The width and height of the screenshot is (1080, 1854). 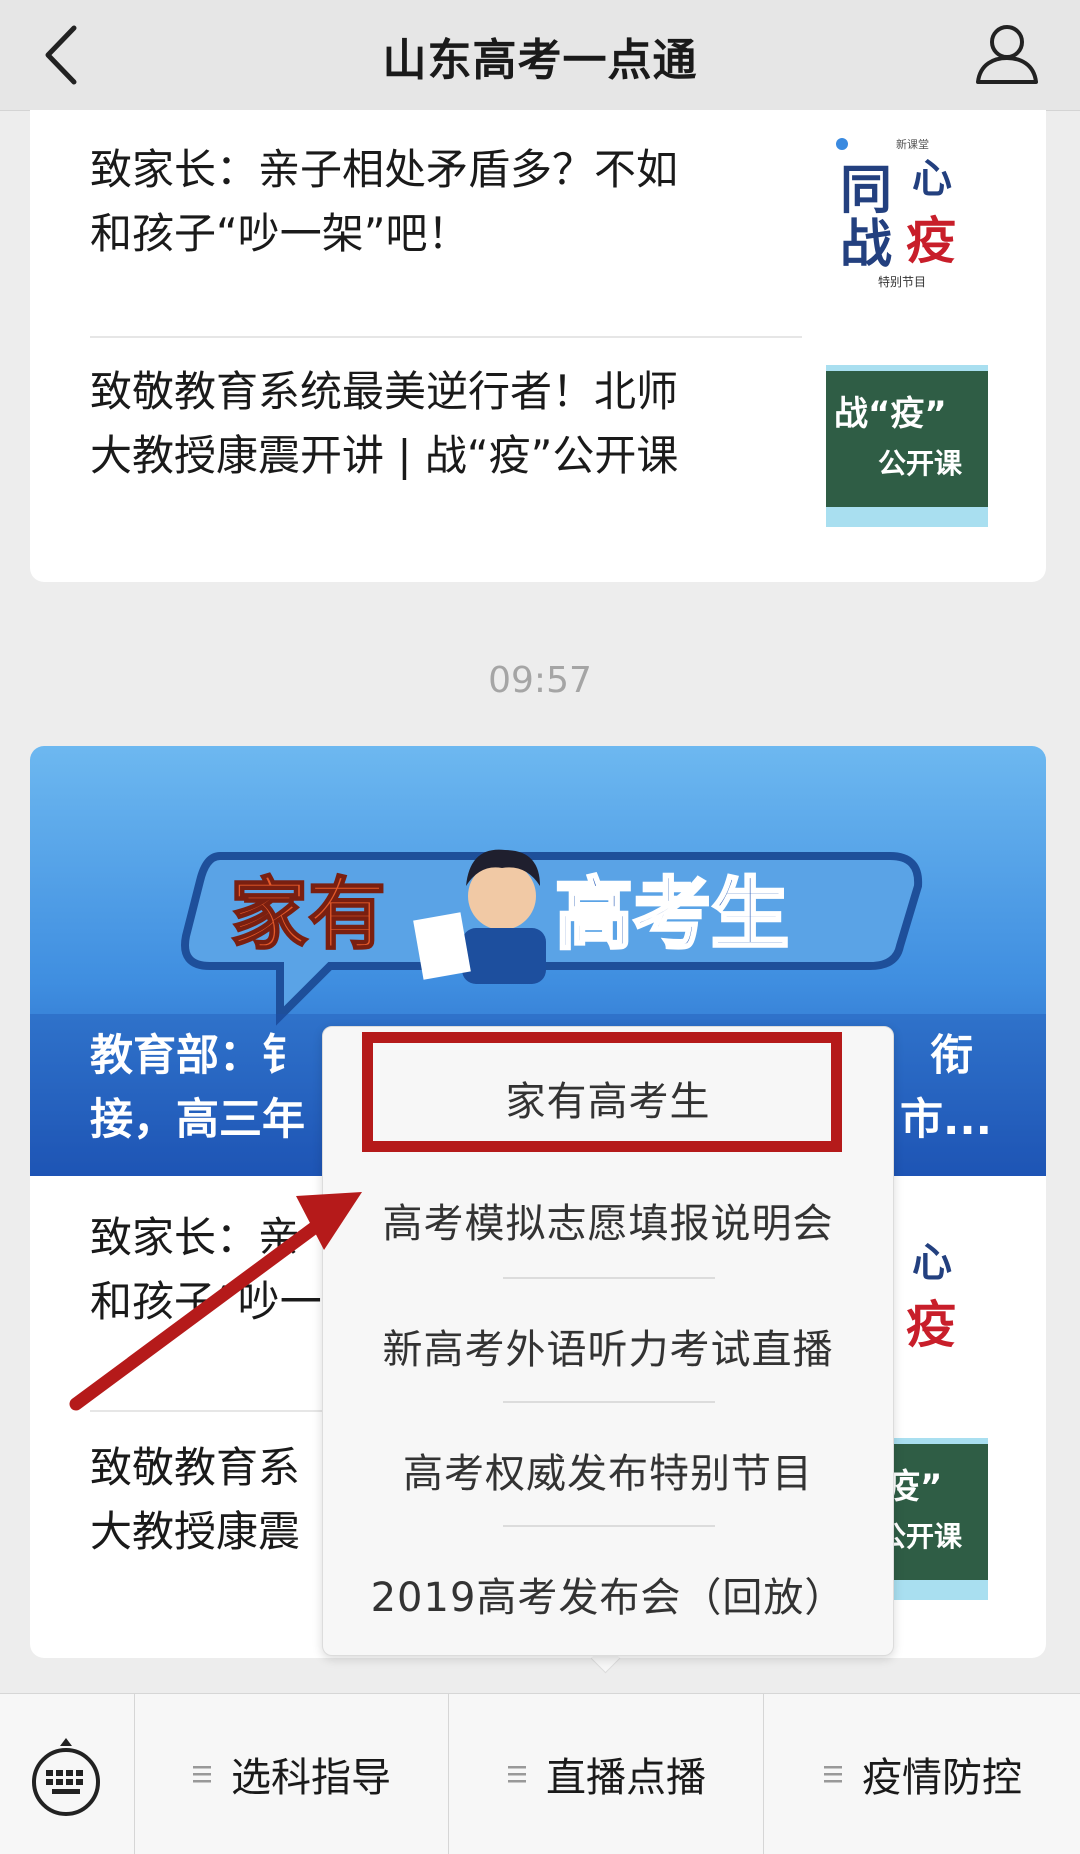 I want to click on headline-text: 接，高三年, so click(x=197, y=1120).